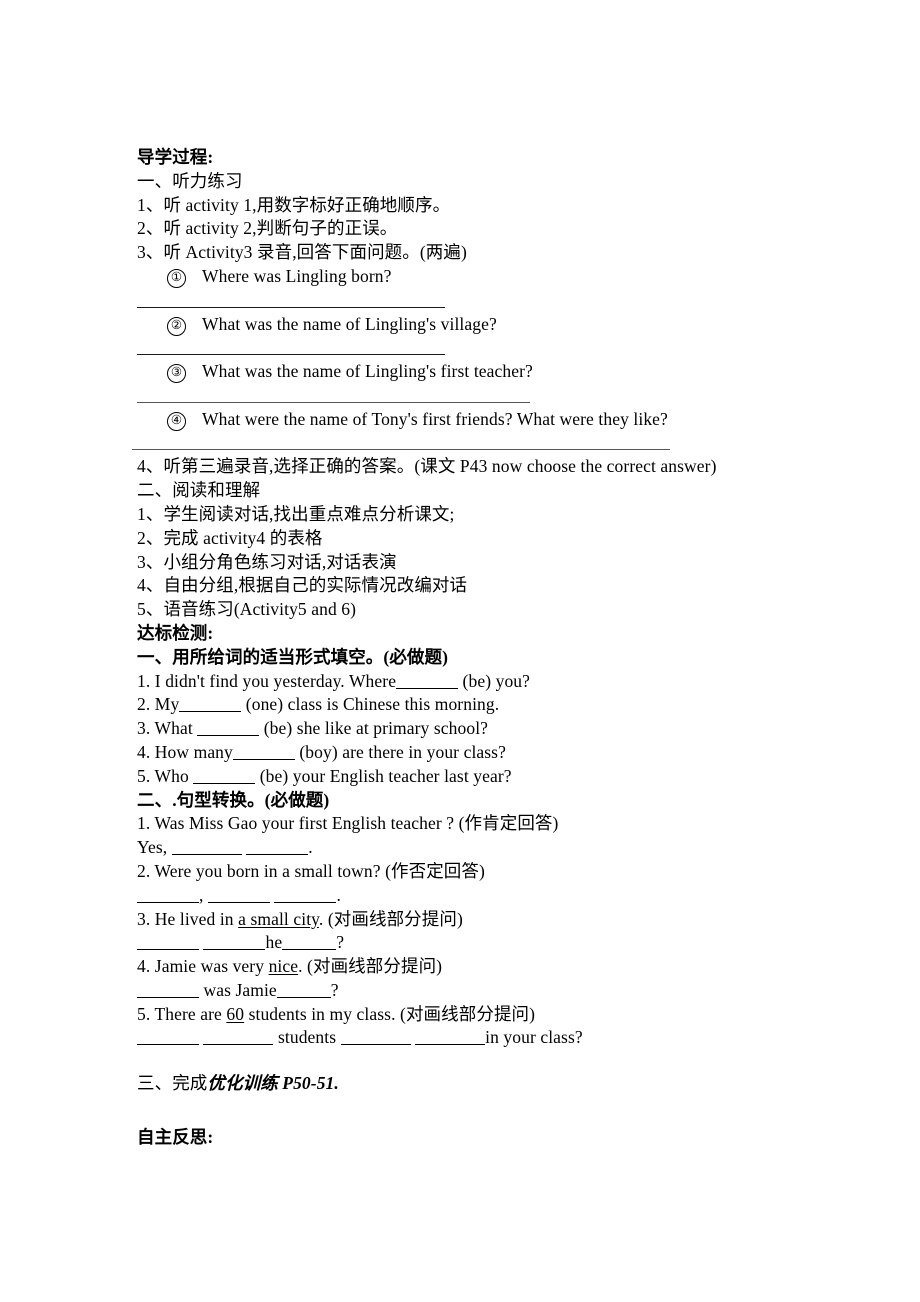 The image size is (920, 1302). Describe the element at coordinates (188, 918) in the screenshot. I see `exercise-two-item-3-prompt-a: 3. He lived in` at that location.